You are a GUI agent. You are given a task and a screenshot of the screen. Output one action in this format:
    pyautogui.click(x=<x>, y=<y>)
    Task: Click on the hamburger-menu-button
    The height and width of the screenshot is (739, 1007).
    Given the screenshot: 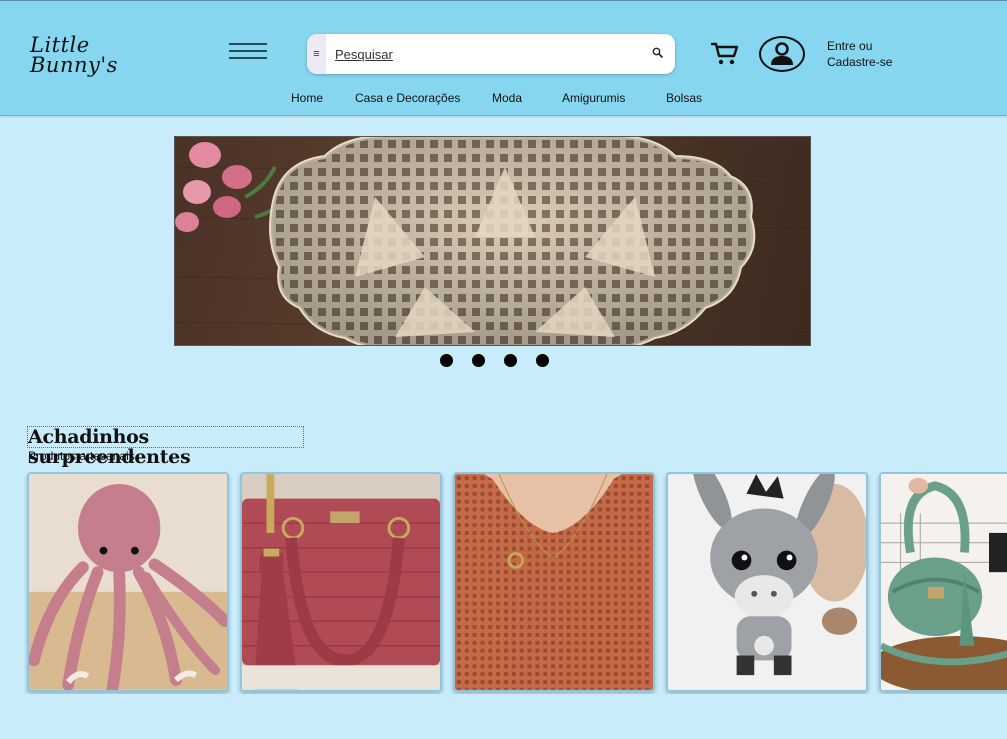 What is the action you would take?
    pyautogui.click(x=248, y=51)
    